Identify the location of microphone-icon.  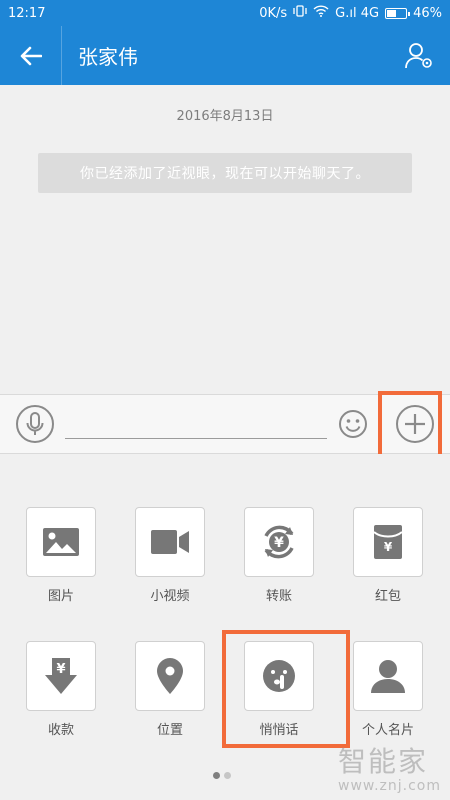
(35, 423).